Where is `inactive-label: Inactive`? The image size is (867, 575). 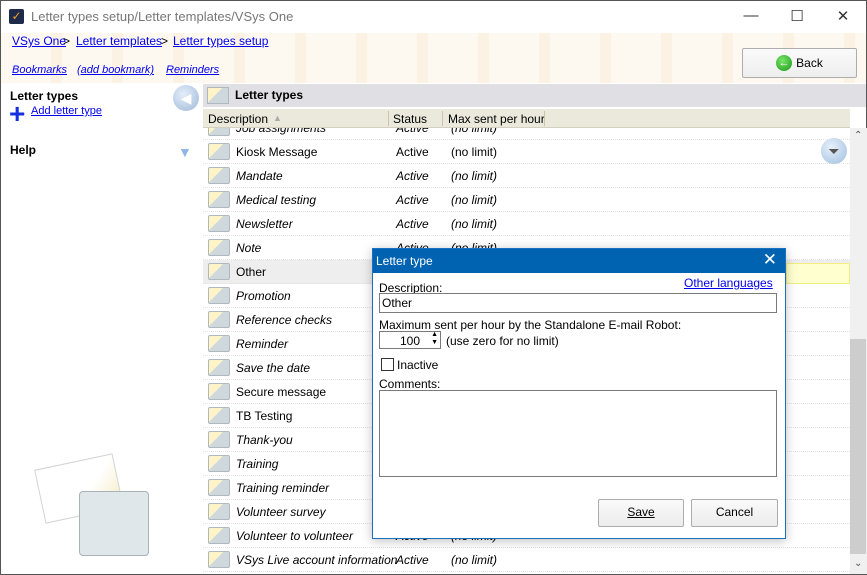 inactive-label: Inactive is located at coordinates (417, 365).